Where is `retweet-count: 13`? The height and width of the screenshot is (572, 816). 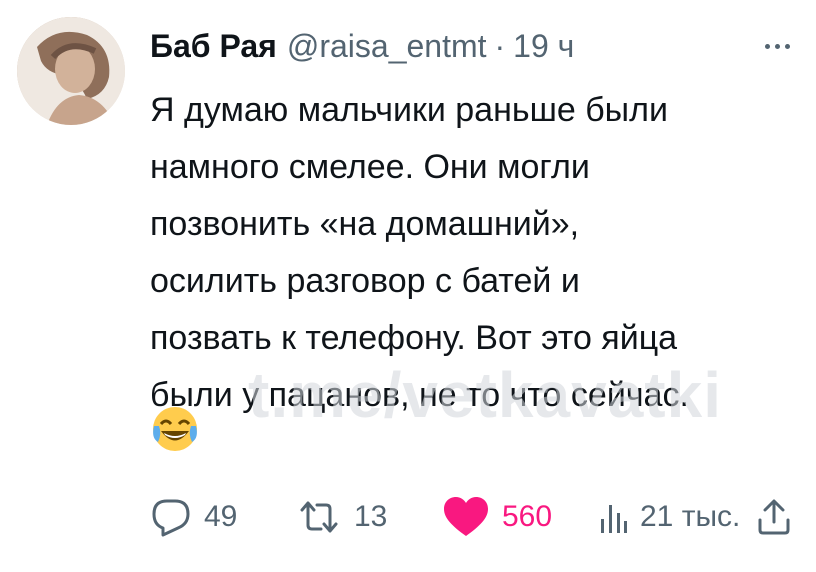
retweet-count: 13 is located at coordinates (371, 516).